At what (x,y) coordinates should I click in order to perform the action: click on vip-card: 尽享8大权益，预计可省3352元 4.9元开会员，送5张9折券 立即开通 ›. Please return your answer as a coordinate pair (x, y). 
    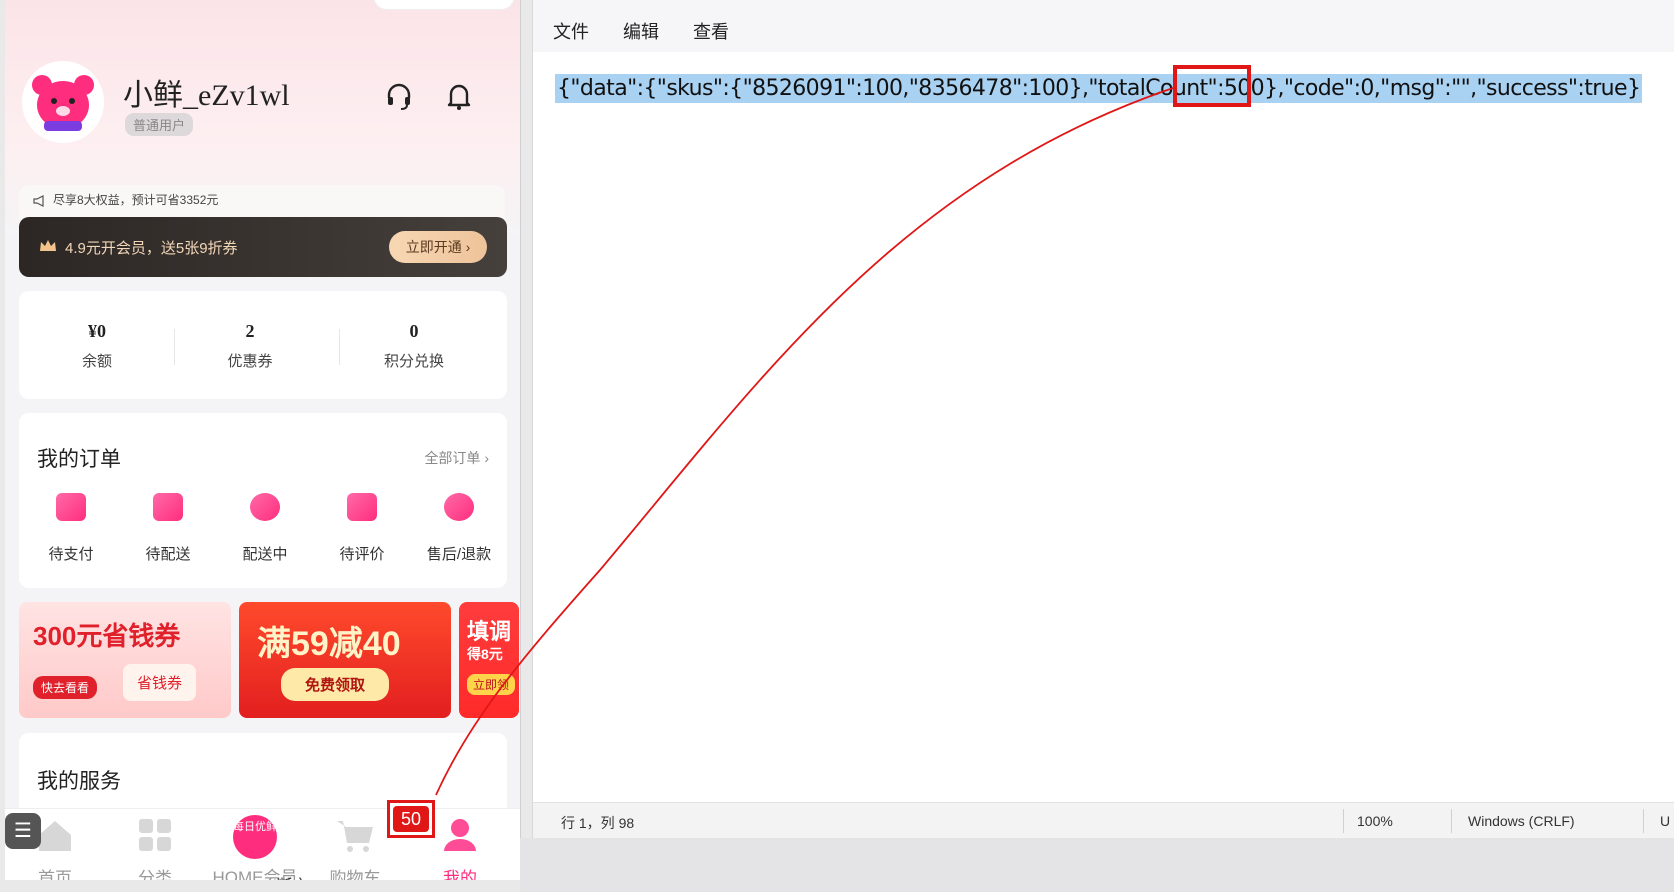
    Looking at the image, I should click on (264, 231).